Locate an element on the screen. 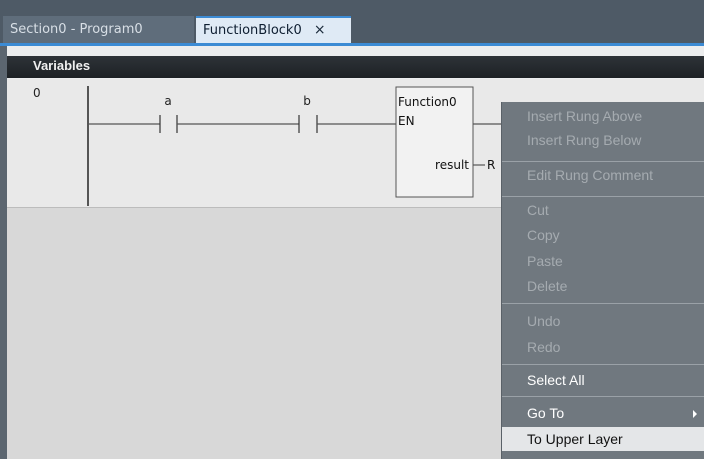  menu-item-cut: Cut is located at coordinates (603, 210).